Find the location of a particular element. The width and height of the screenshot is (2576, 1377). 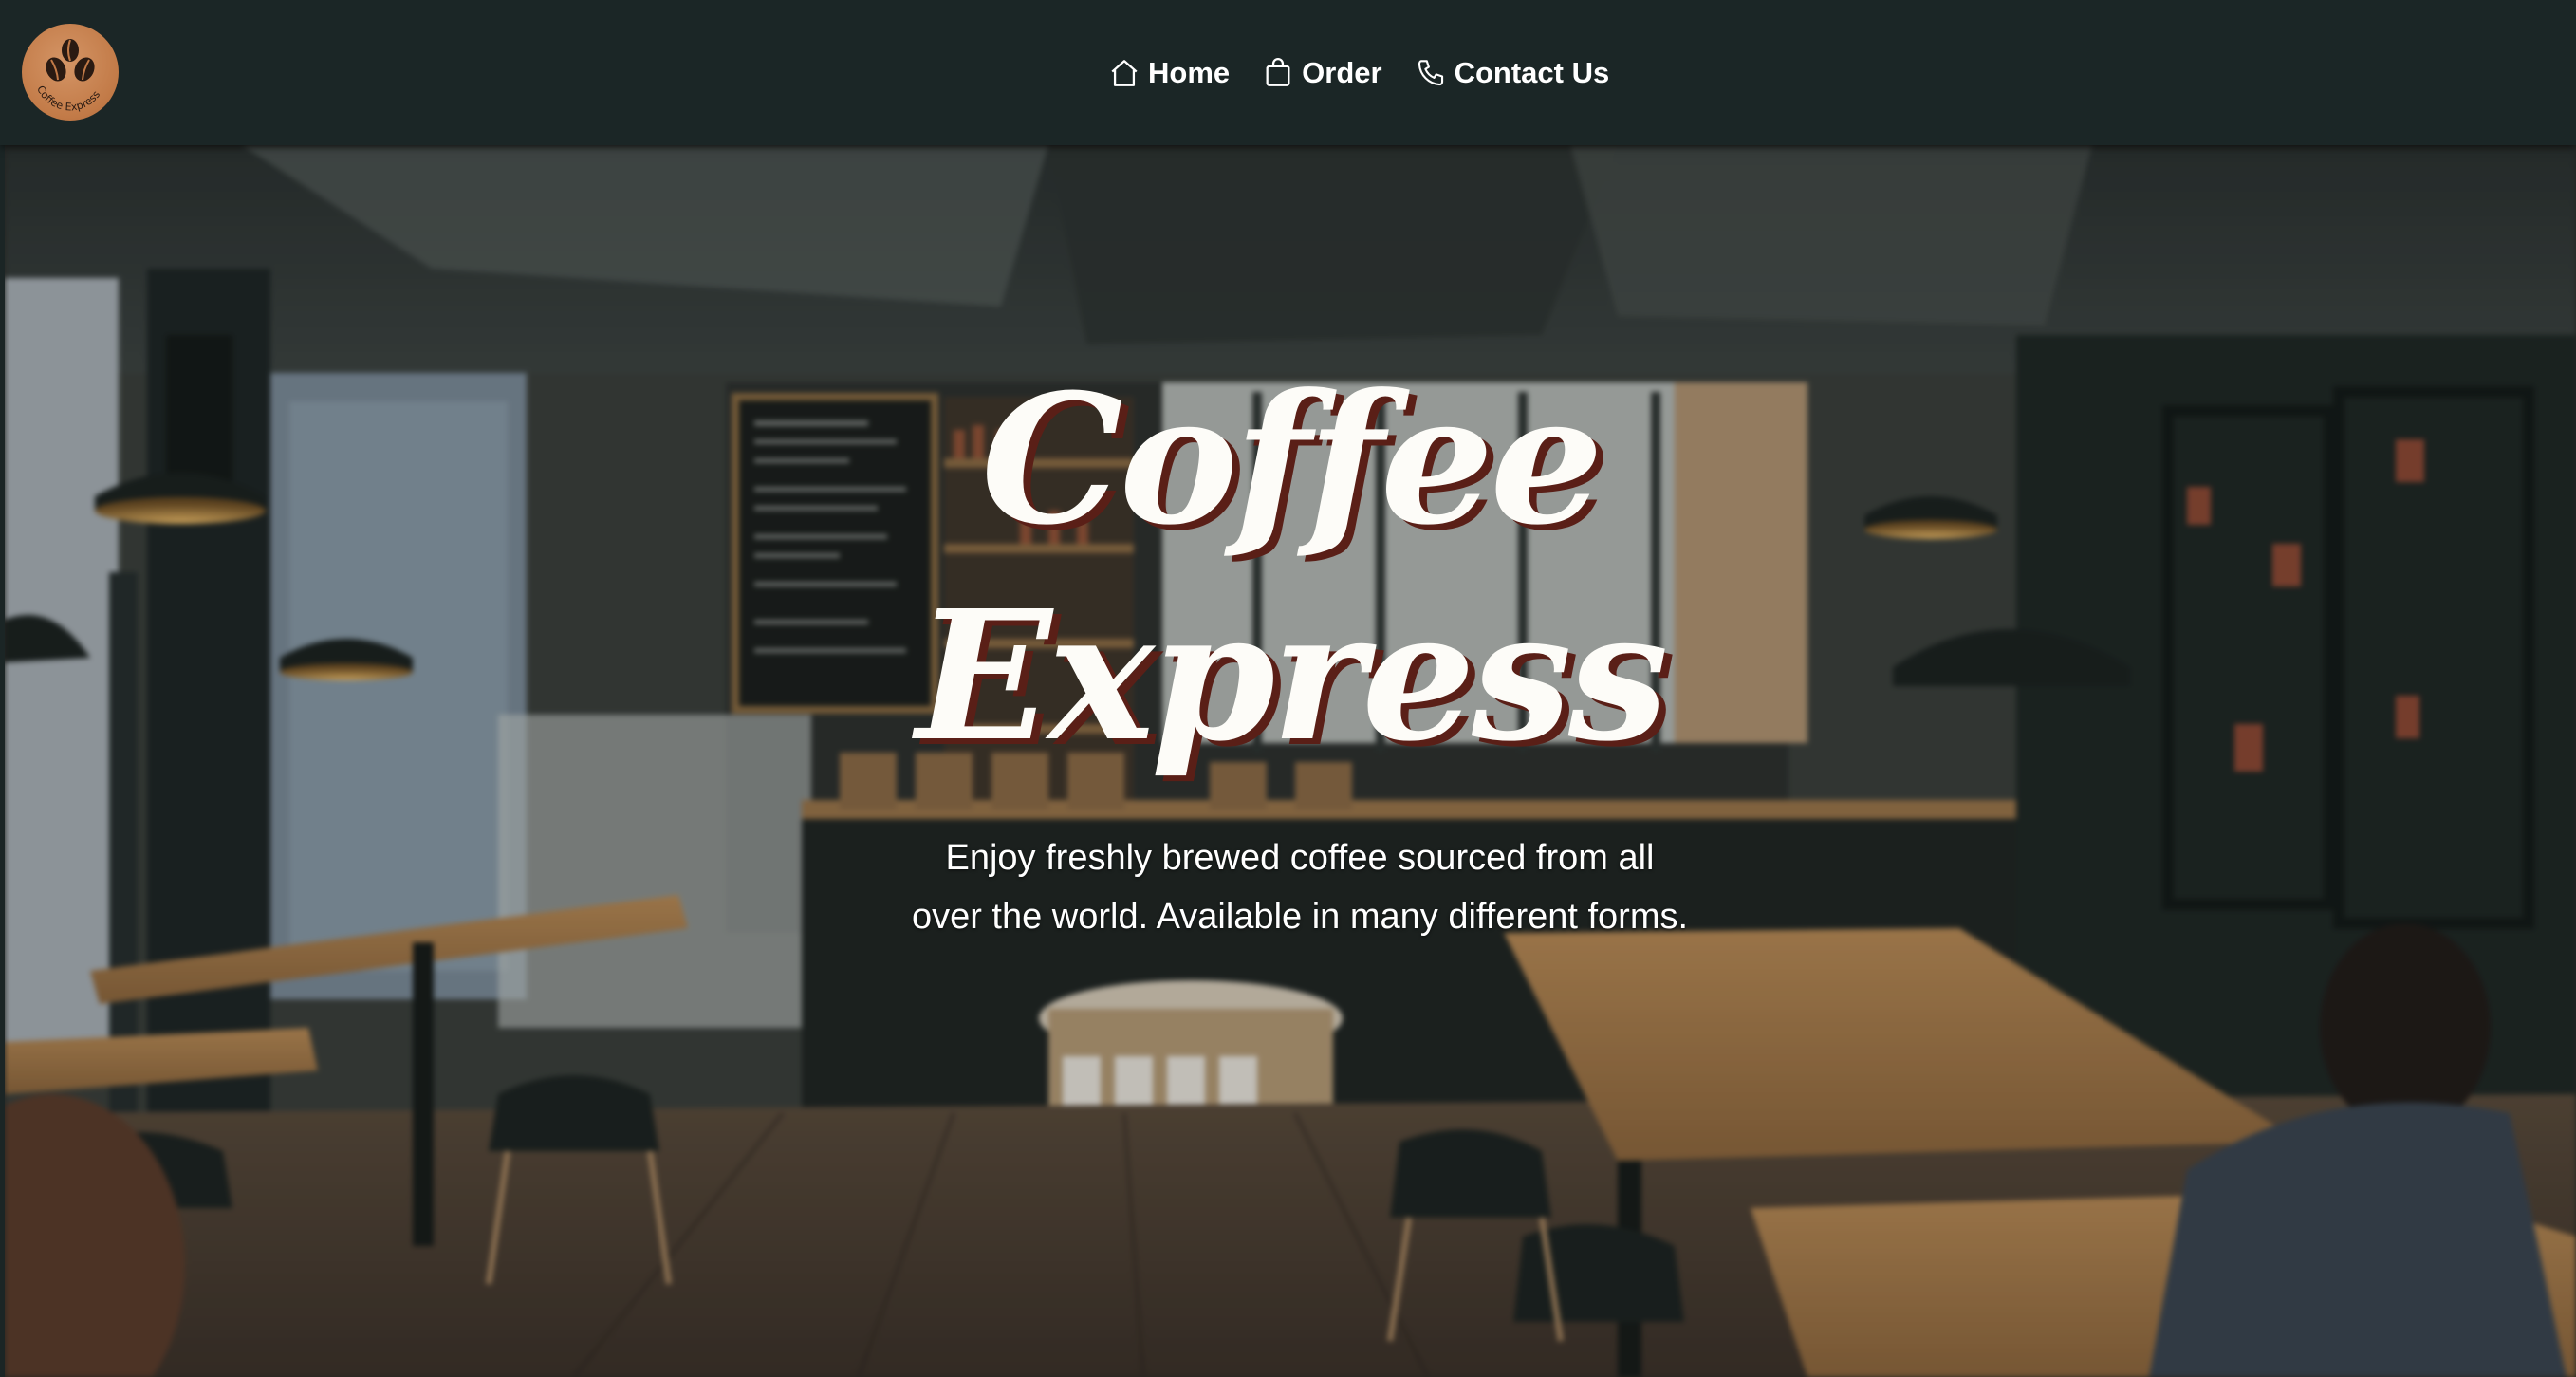

logo-text: Coffee Express is located at coordinates (68, 98).